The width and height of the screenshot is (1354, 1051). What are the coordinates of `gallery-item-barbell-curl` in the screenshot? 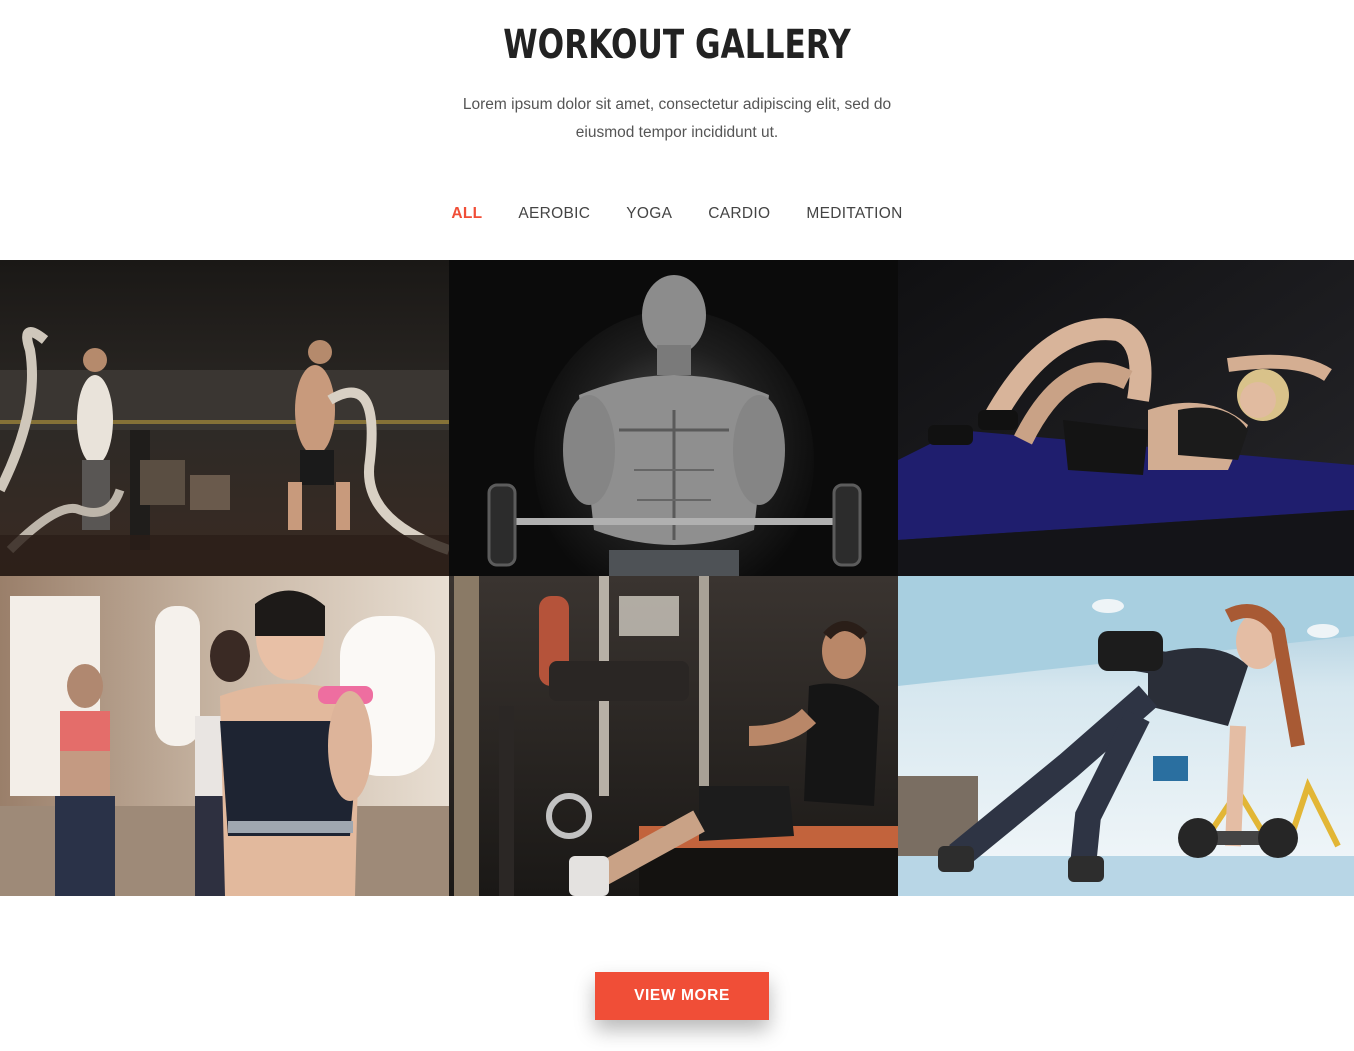 It's located at (673, 418).